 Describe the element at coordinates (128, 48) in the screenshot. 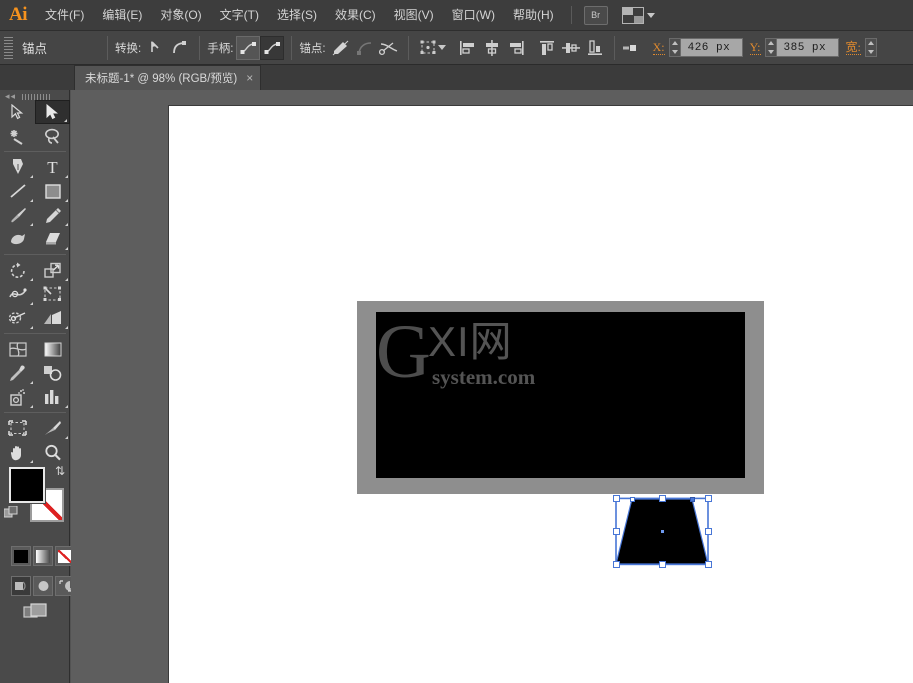

I see `convert-label: 转换:` at that location.